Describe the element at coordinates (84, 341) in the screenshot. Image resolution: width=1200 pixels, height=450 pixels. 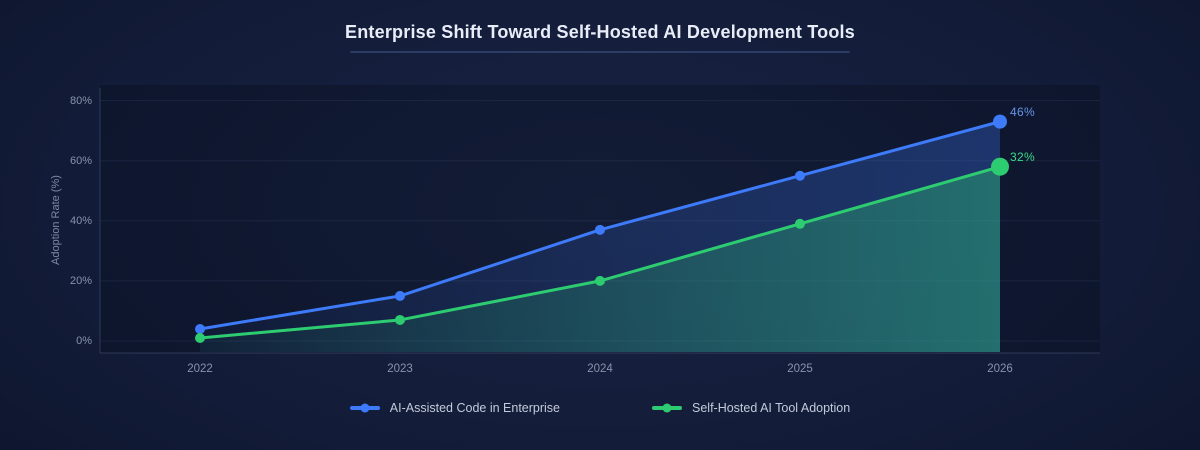
I see `y-tick-label: 0%` at that location.